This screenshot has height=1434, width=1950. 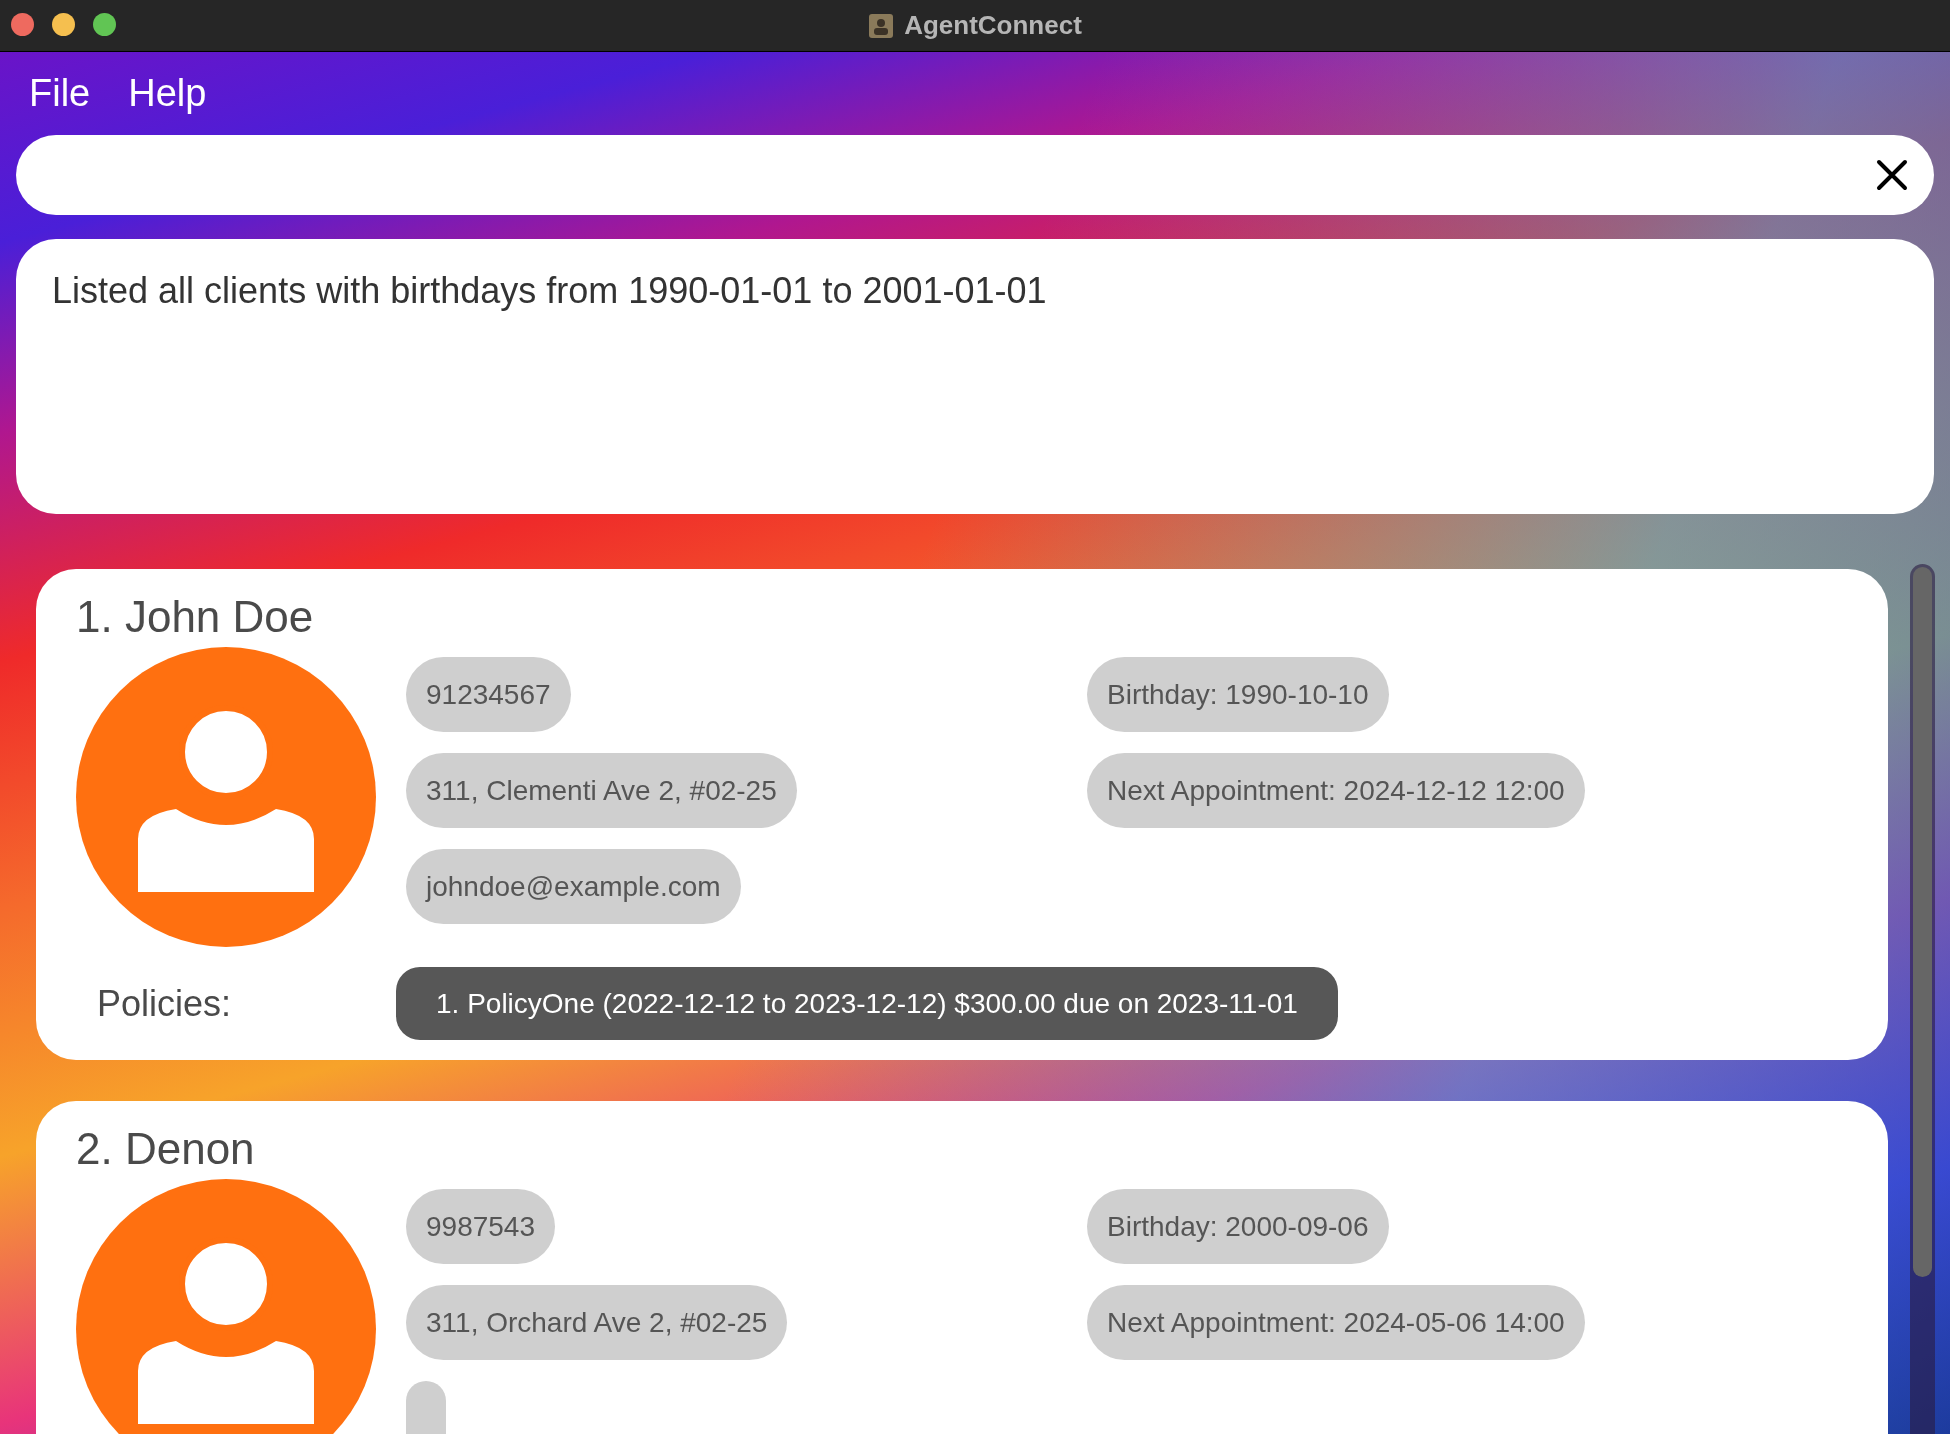 I want to click on scrollbar-track, so click(x=1922, y=999).